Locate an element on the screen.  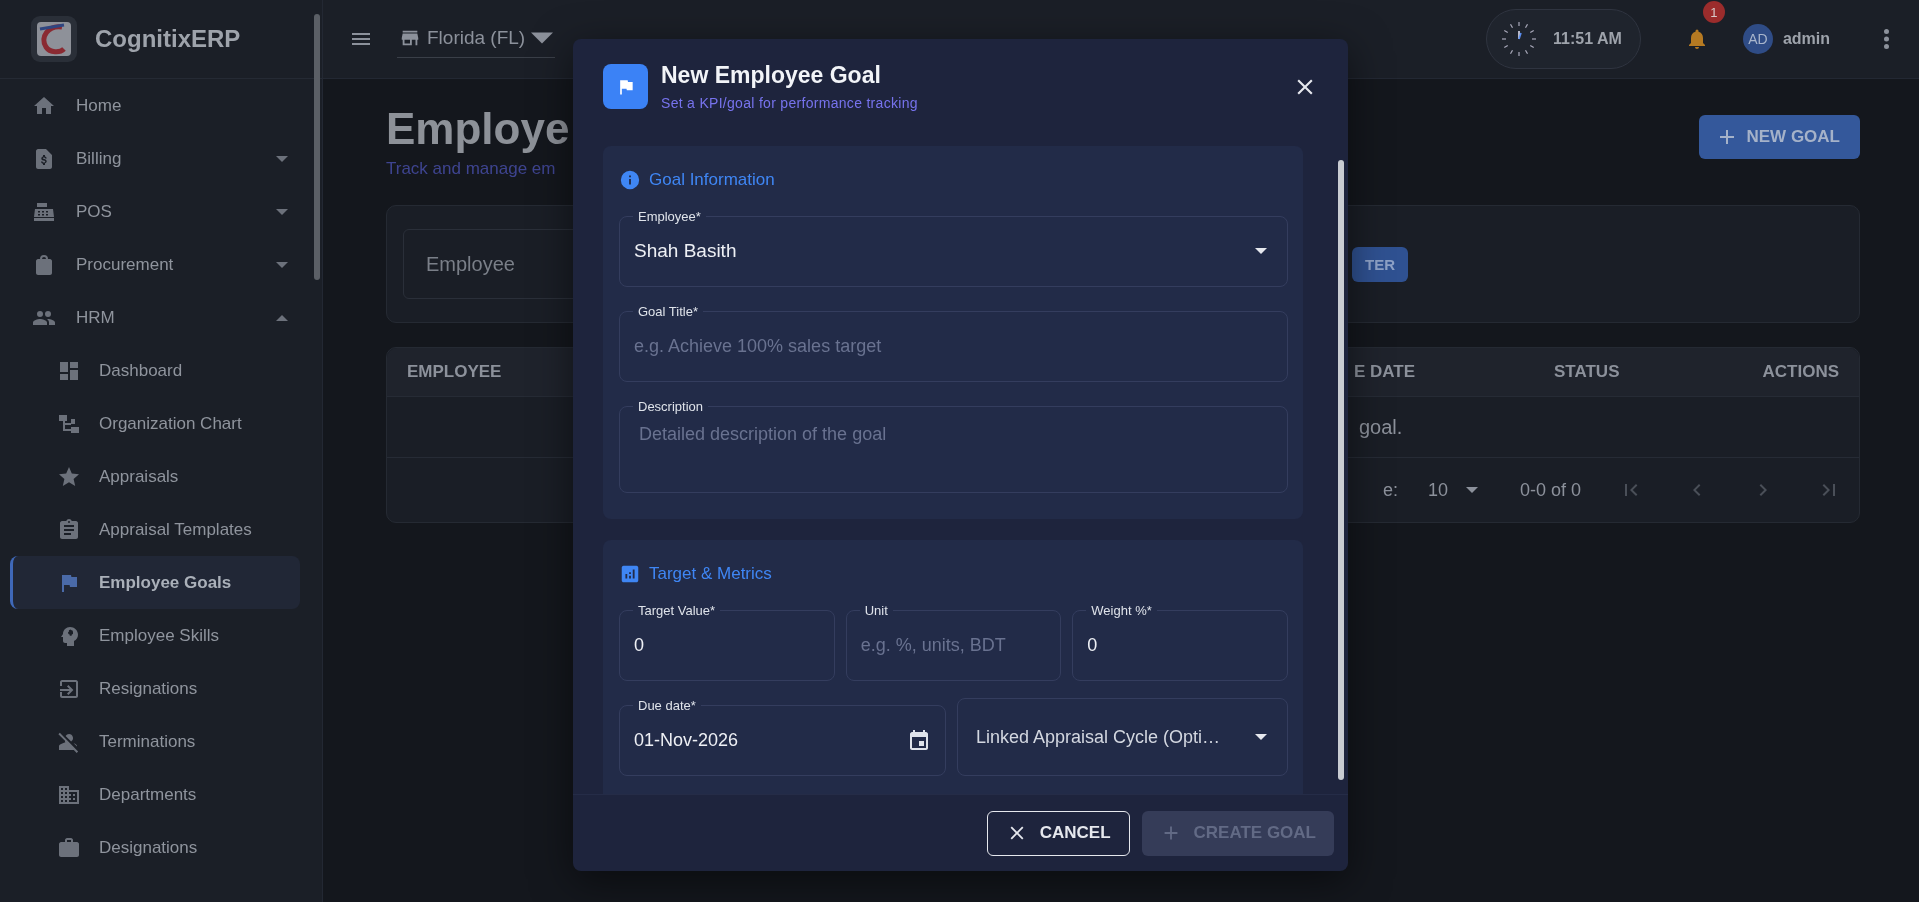
dialog-title: New Employee Goal is located at coordinates (771, 75).